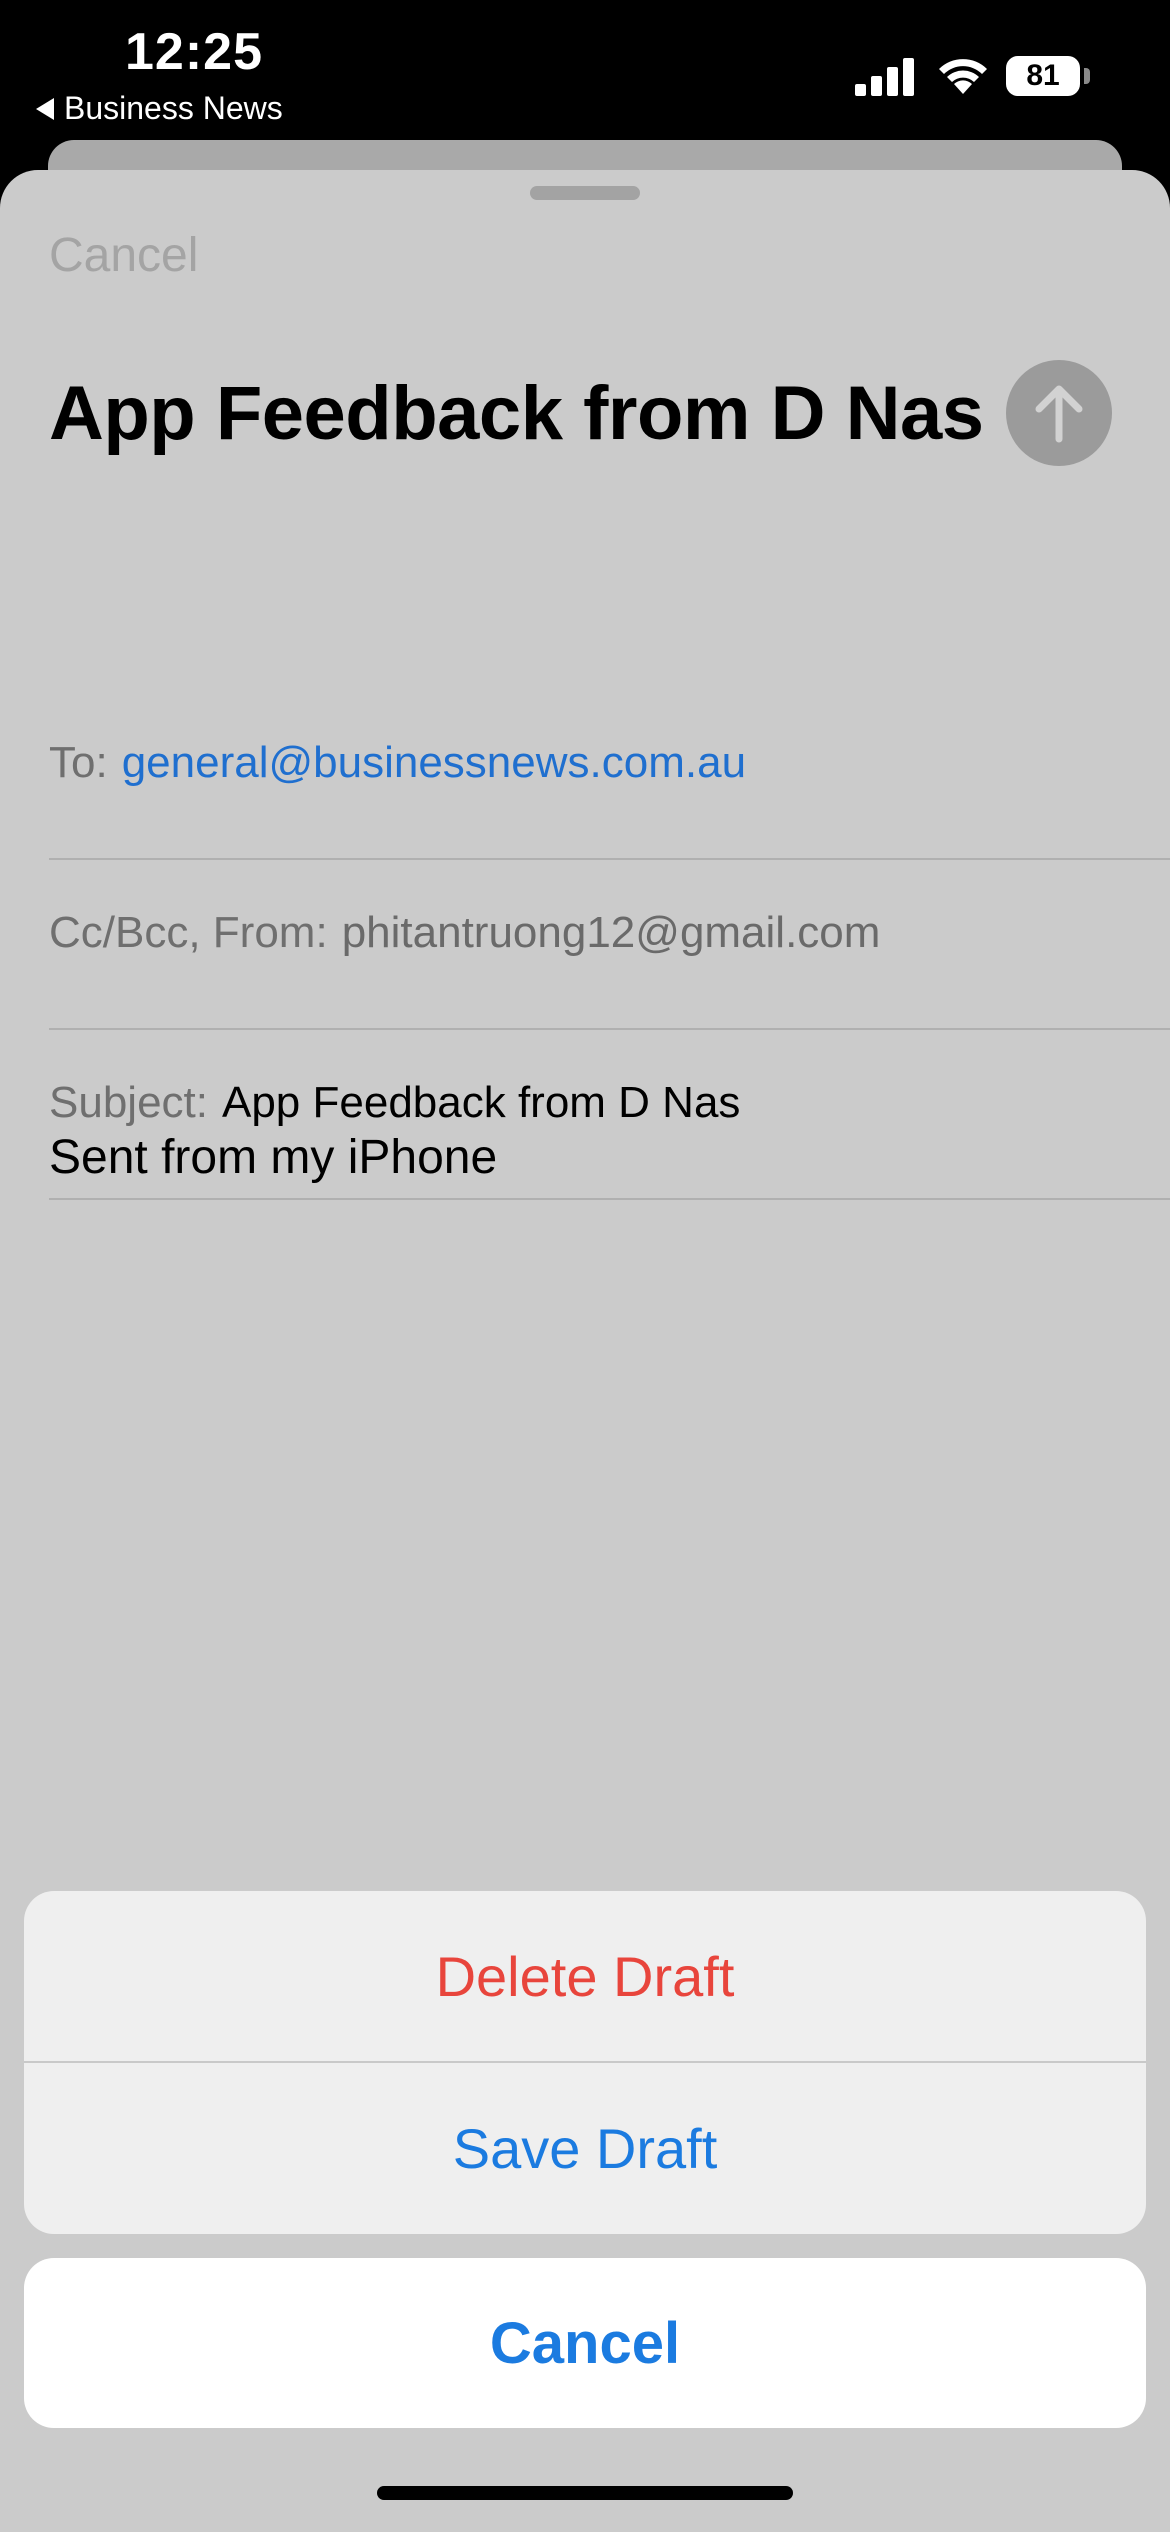  What do you see at coordinates (128, 1102) in the screenshot?
I see `subject-label: Subject:` at bounding box center [128, 1102].